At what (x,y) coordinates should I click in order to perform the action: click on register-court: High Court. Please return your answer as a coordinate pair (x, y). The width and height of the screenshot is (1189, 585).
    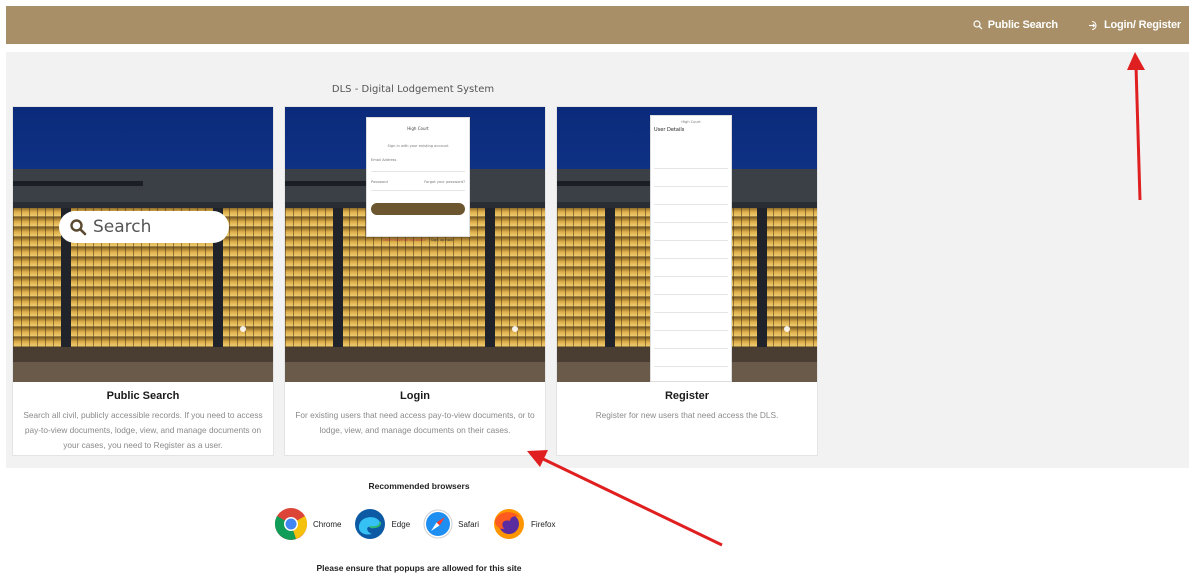
    Looking at the image, I should click on (691, 122).